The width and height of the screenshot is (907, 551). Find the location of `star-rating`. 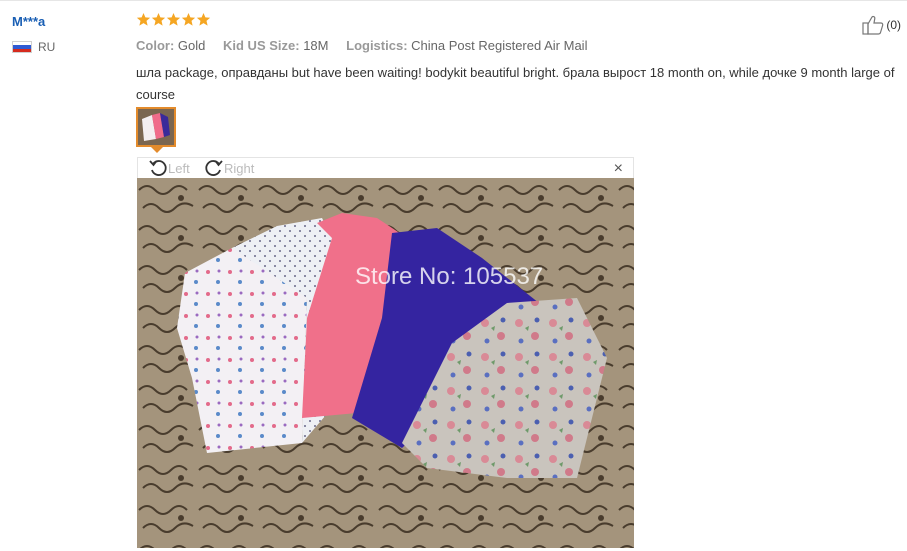

star-rating is located at coordinates (173, 19).